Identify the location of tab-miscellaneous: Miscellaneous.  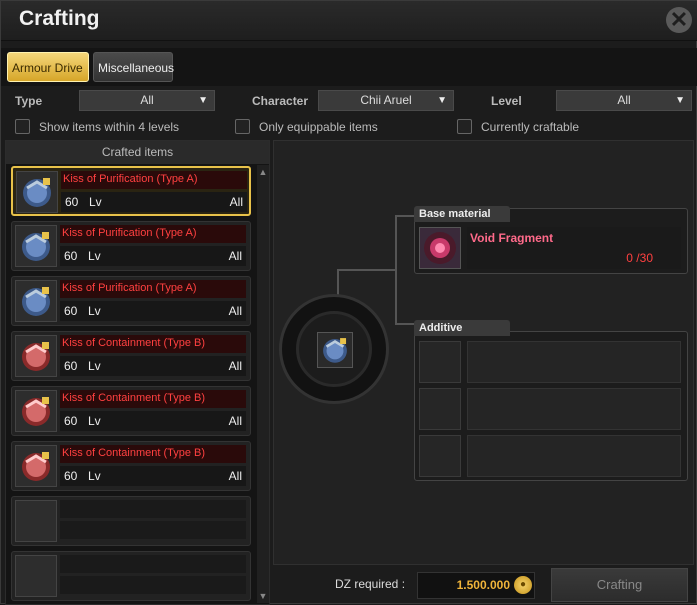
(133, 67).